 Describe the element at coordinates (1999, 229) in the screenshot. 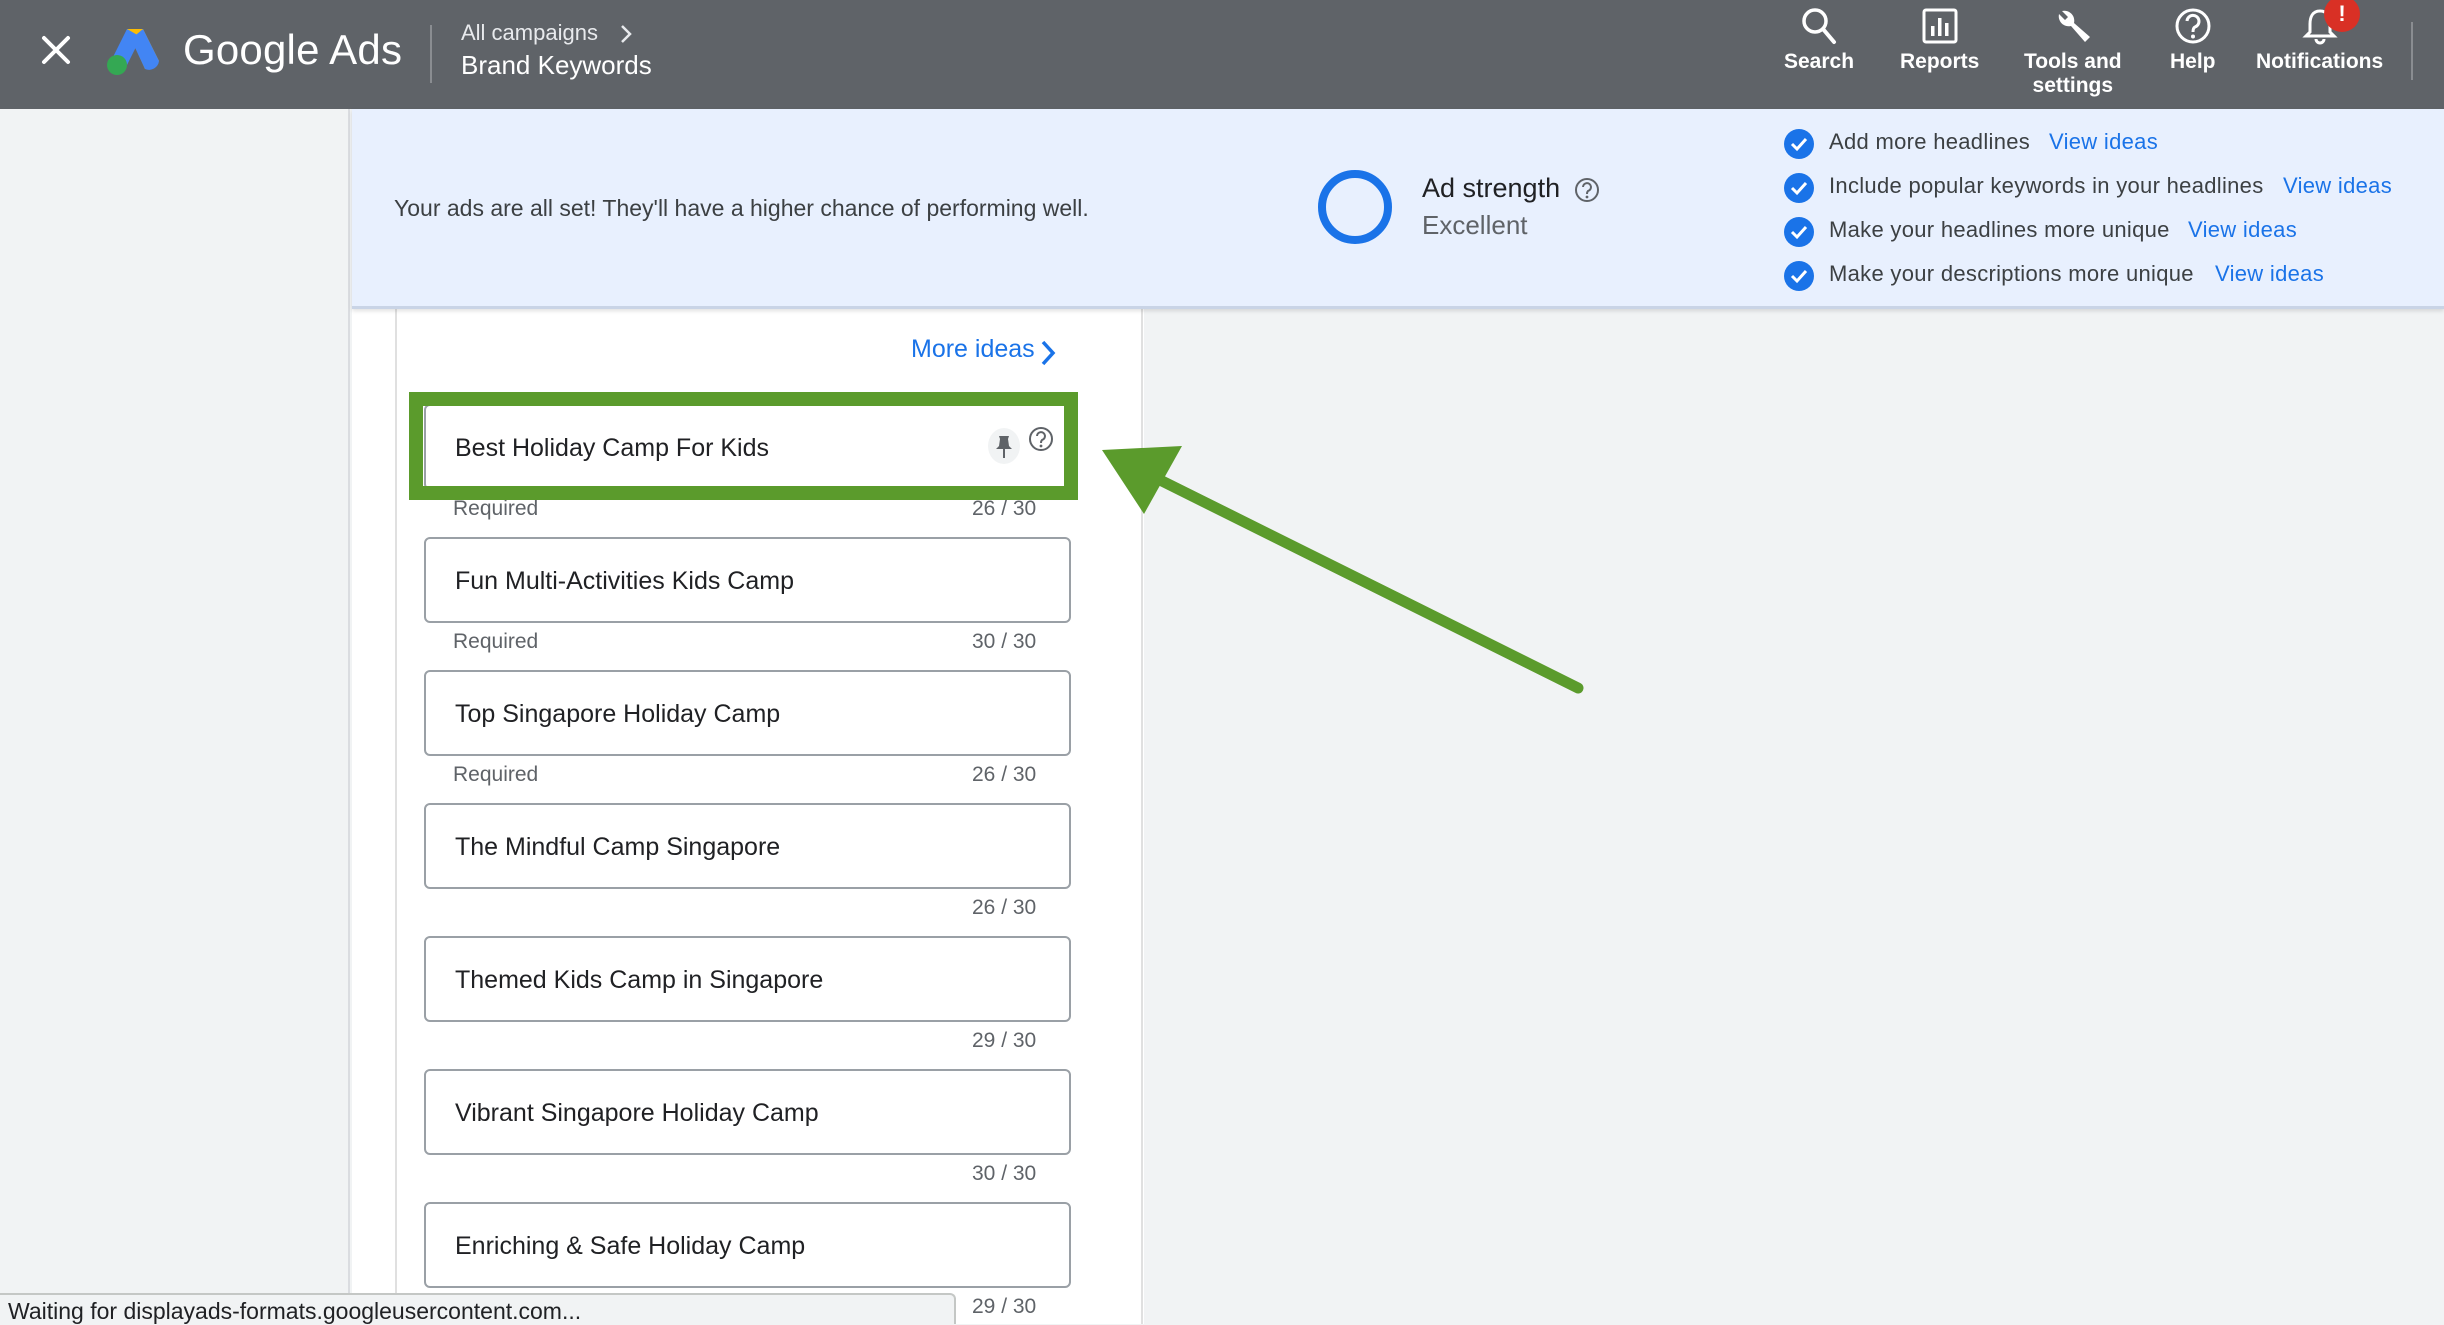

I see `tip-text: Make your headlines more unique` at that location.